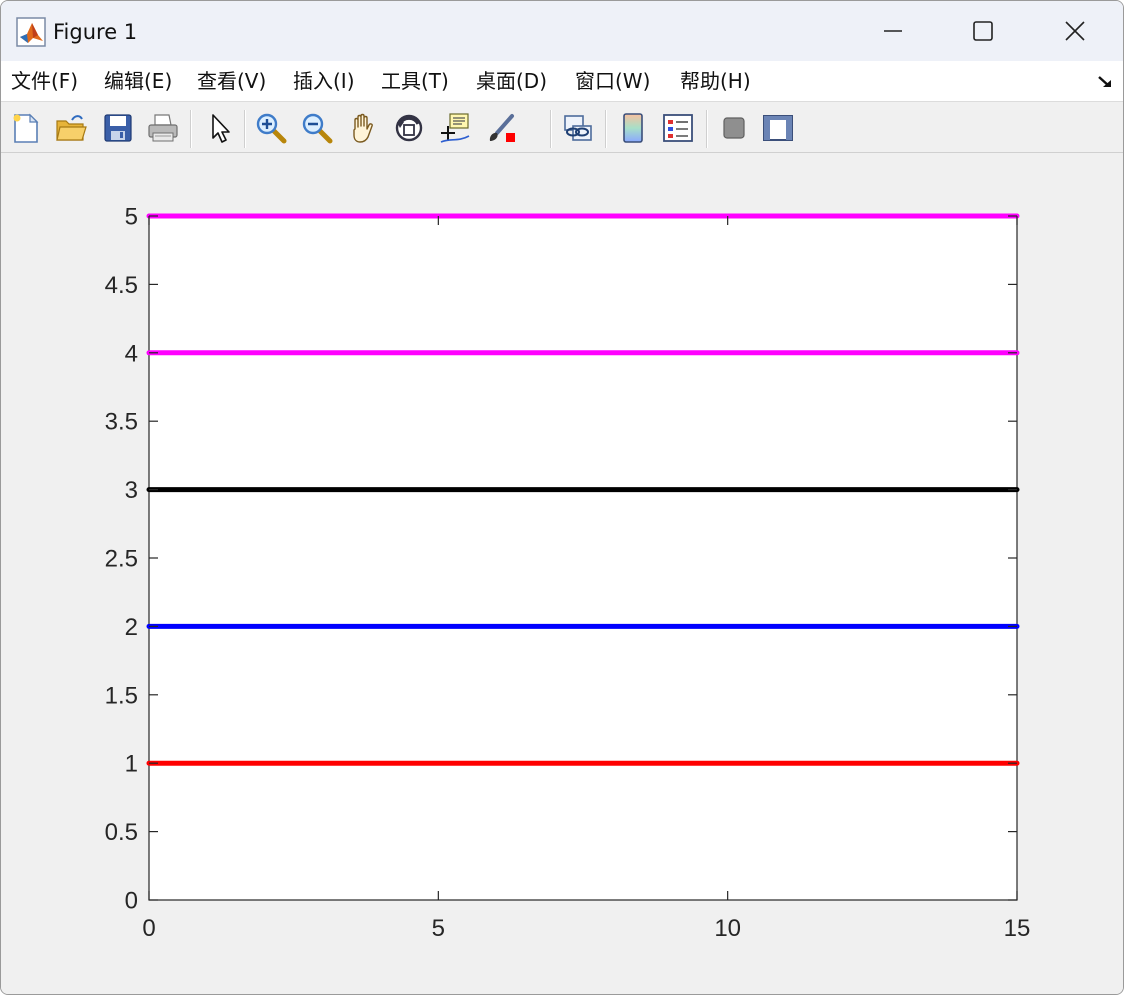  I want to click on x-tick-label: 10, so click(727, 928).